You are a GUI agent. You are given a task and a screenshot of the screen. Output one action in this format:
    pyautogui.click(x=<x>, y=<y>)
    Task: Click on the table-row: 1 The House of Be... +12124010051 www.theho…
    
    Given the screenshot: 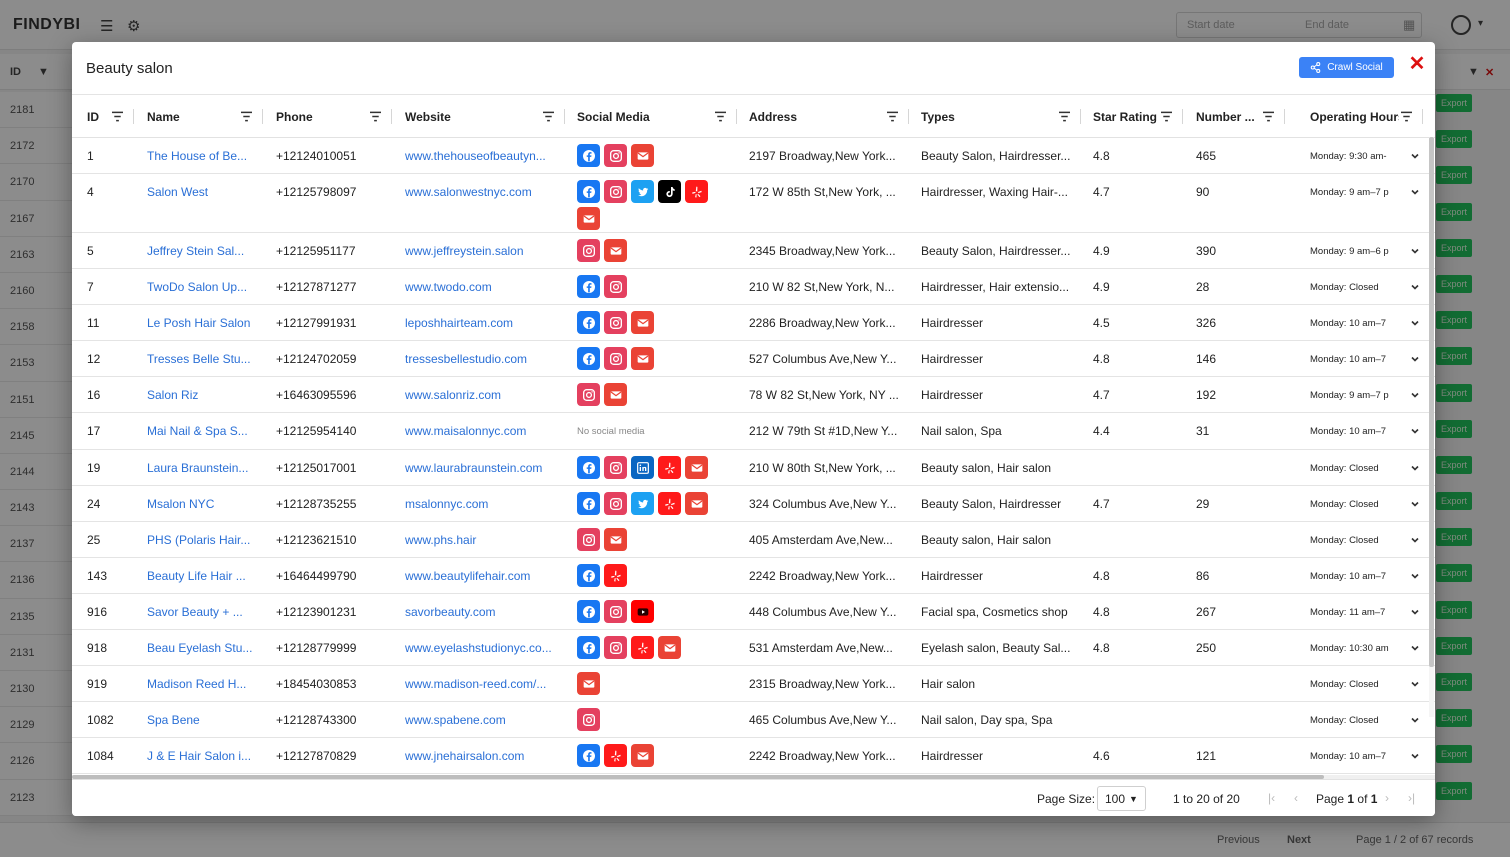 What is the action you would take?
    pyautogui.click(x=753, y=156)
    